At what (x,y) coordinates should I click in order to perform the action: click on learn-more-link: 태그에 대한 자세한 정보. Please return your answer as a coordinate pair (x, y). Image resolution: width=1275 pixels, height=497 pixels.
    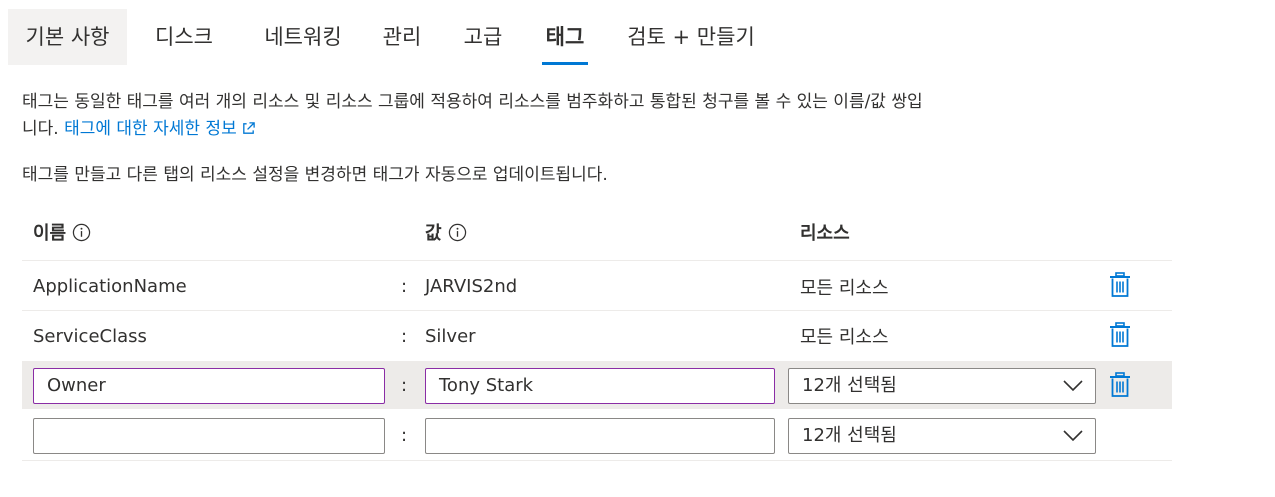
    Looking at the image, I should click on (160, 129).